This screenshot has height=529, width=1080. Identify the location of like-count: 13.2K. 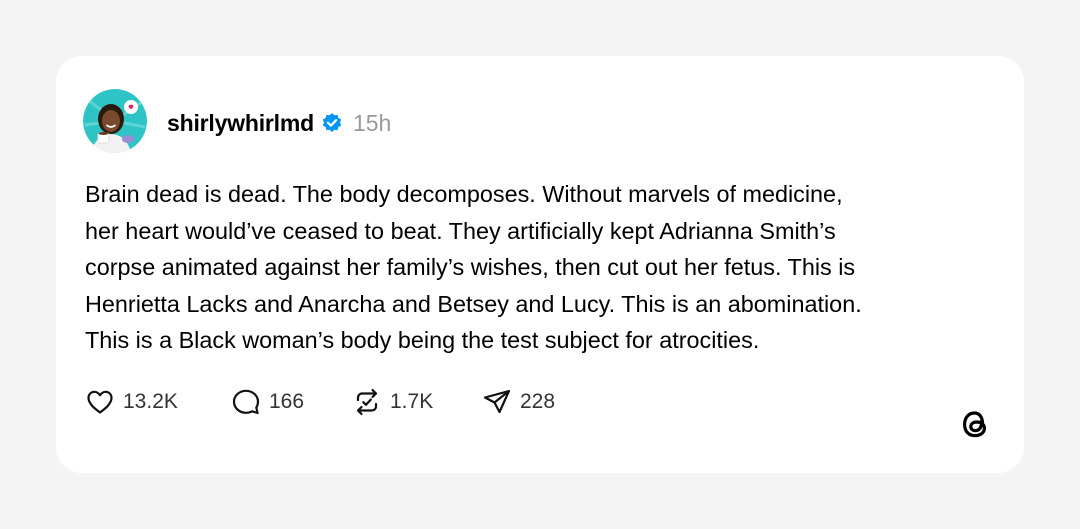
(150, 401).